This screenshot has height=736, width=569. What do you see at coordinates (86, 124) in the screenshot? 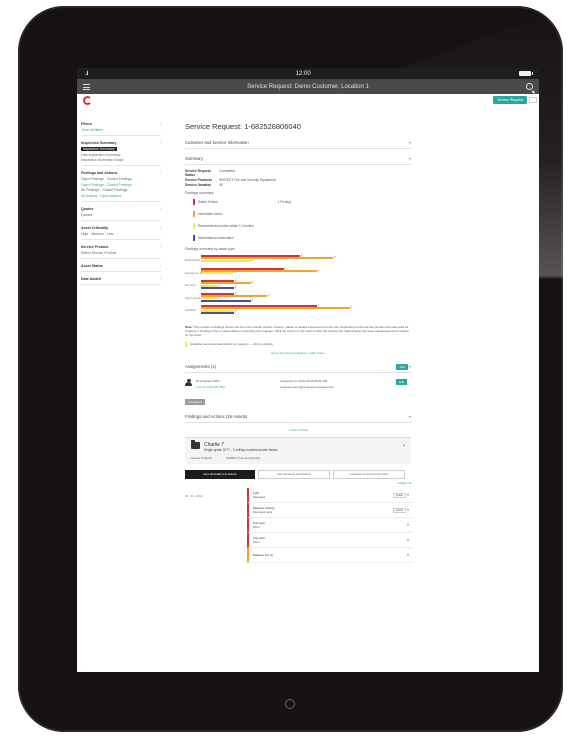
I see `sidebar-group-title: Filters` at bounding box center [86, 124].